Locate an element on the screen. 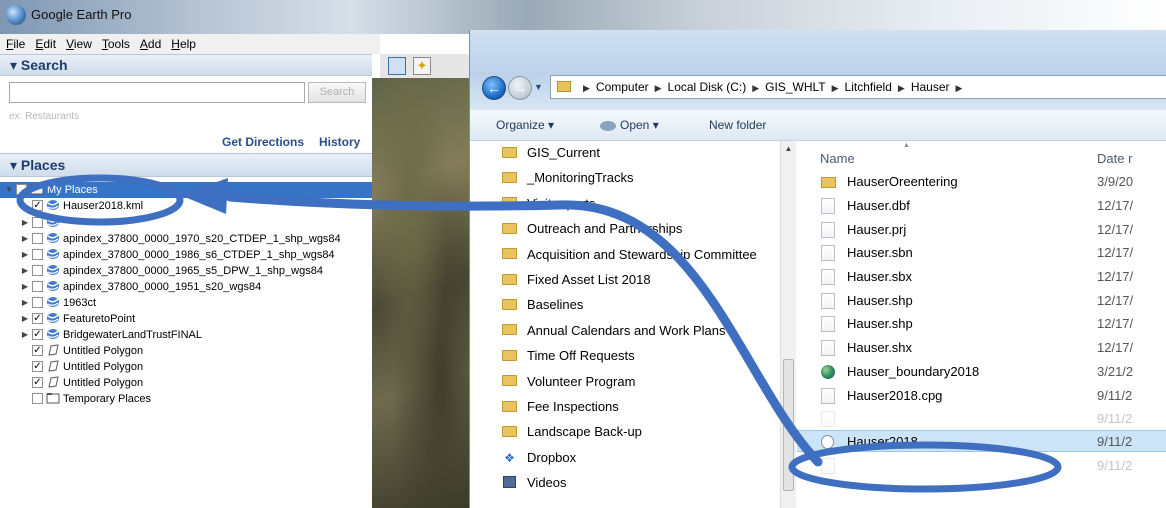 Image resolution: width=1166 pixels, height=508 pixels. new-folder-button: New folder is located at coordinates (737, 125).